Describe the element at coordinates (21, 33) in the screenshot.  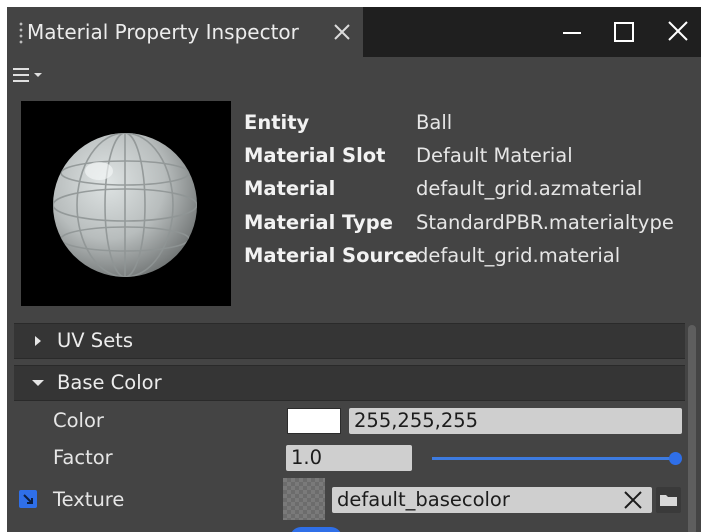
I see `drag-grip-icon` at that location.